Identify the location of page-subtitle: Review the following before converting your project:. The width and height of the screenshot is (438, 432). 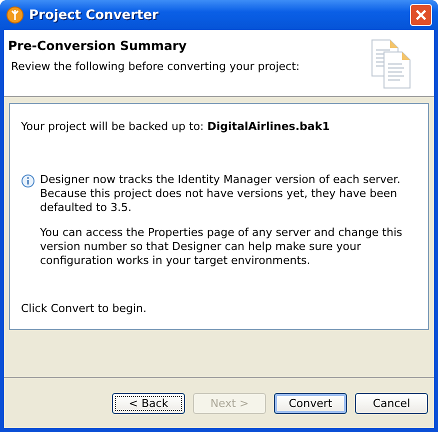
(155, 66).